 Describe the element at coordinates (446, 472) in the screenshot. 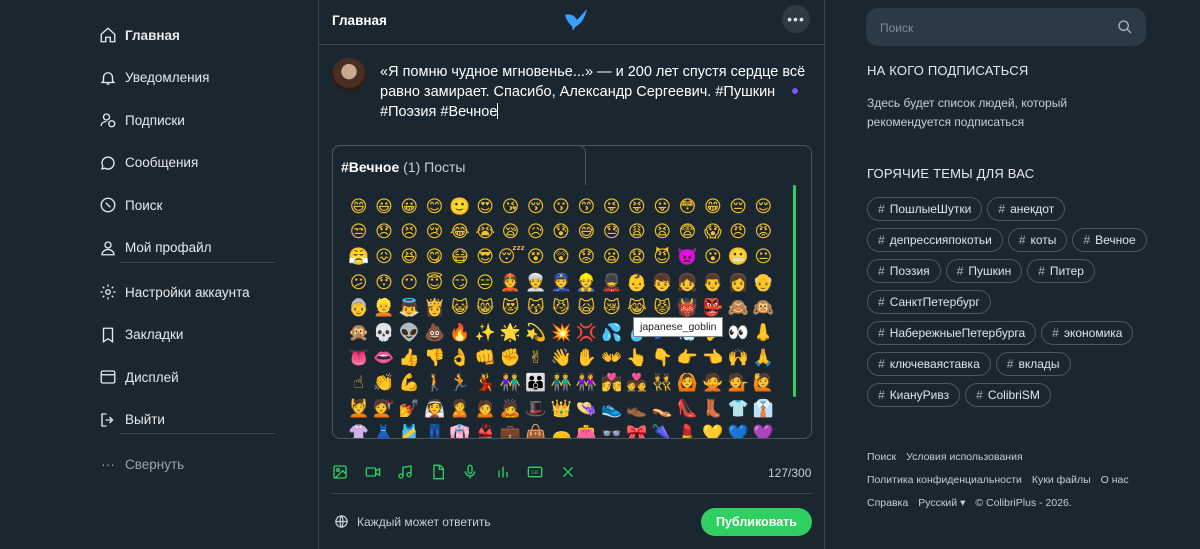

I see `document-button` at that location.